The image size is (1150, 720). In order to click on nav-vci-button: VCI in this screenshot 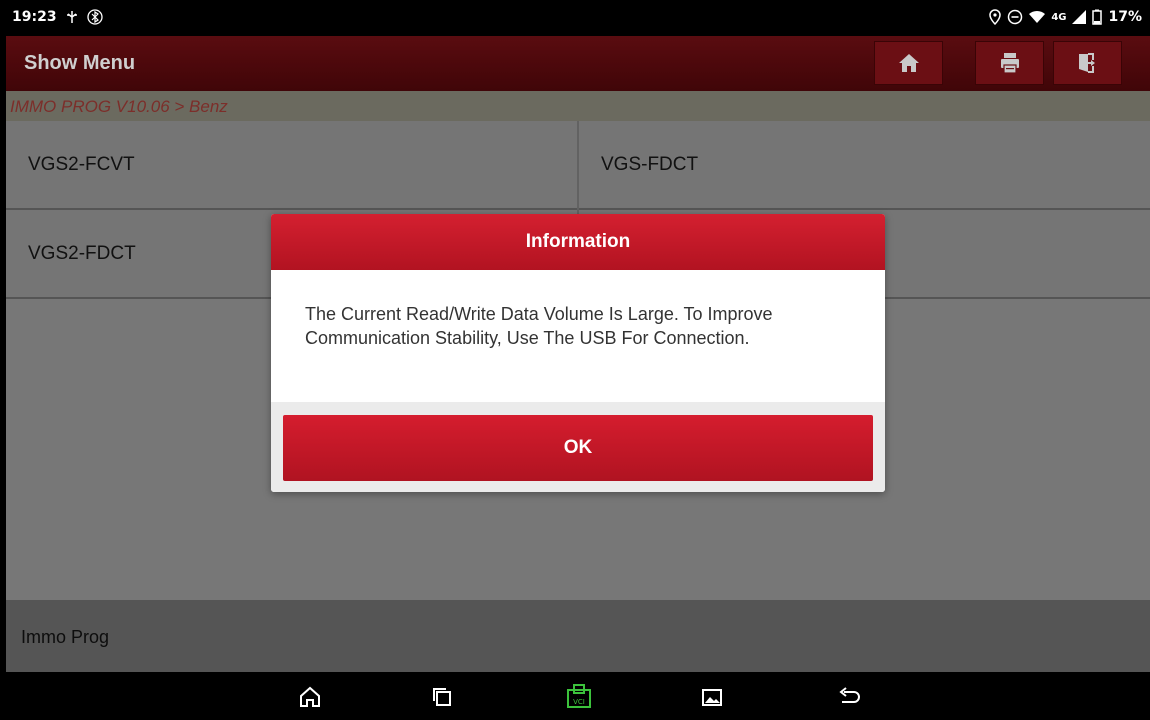, I will do `click(579, 697)`.